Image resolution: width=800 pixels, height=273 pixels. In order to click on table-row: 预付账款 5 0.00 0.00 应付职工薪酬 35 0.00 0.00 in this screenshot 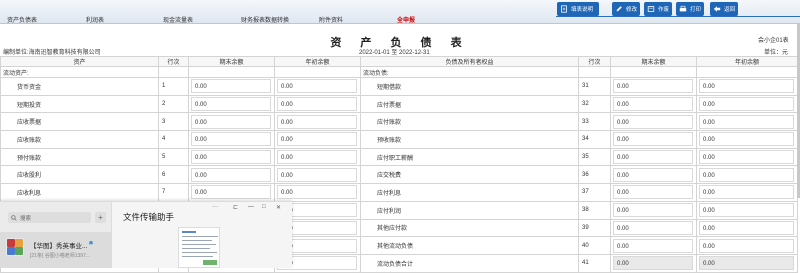, I will do `click(399, 157)`.